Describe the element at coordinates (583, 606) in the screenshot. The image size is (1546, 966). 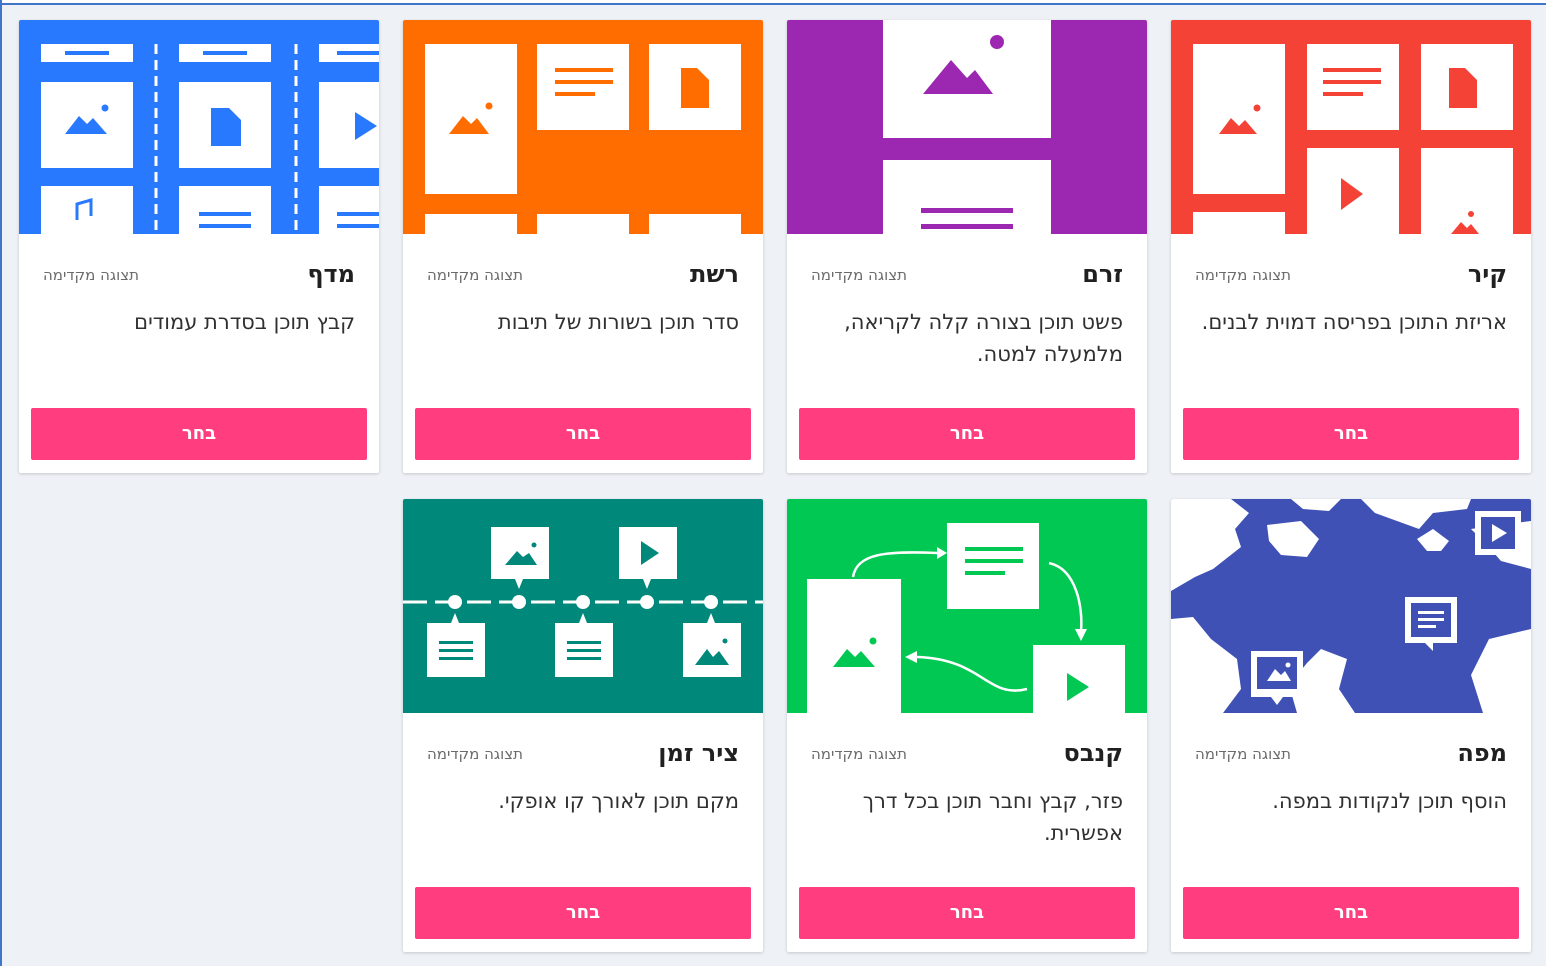
I see `timeline-layout-icon` at that location.